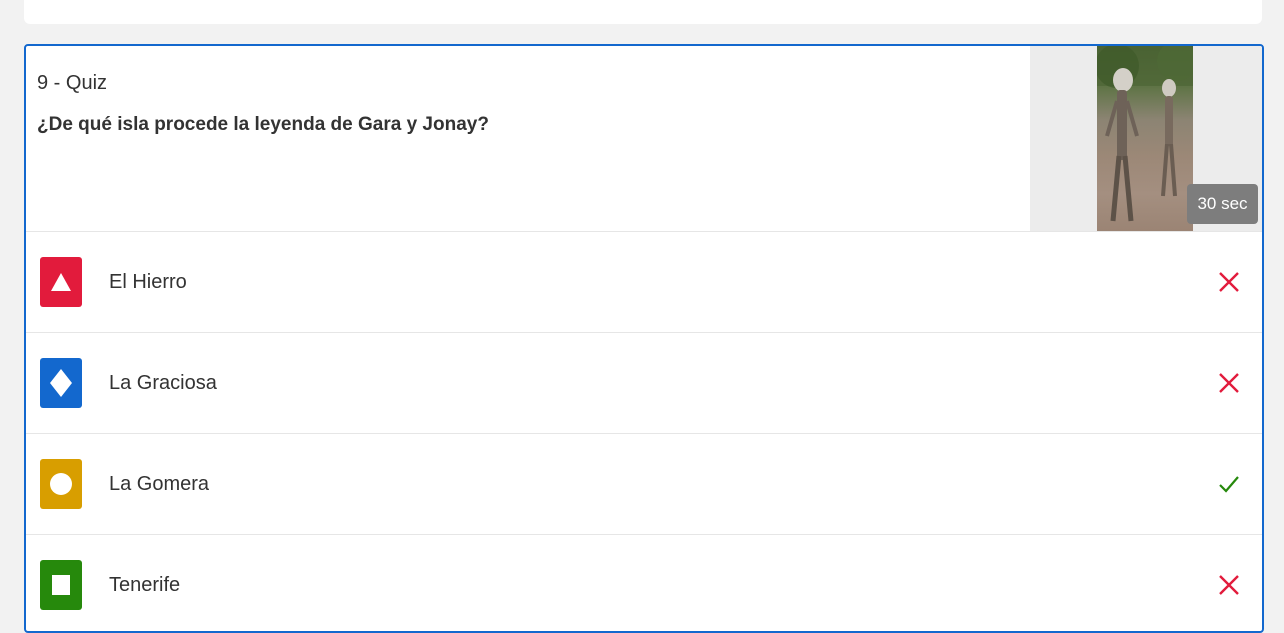 This screenshot has height=633, width=1284. I want to click on correct-check-icon, so click(1229, 484).